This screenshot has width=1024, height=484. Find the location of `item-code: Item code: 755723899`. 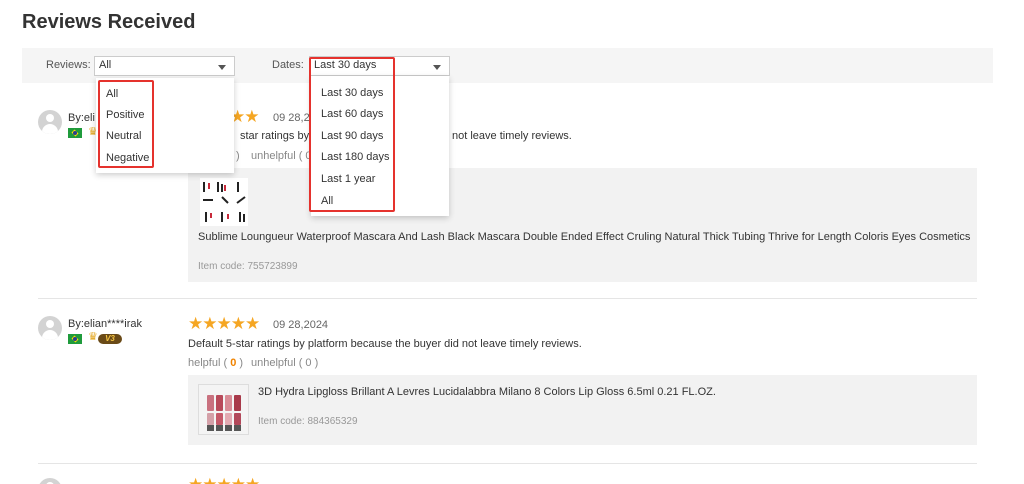

item-code: Item code: 755723899 is located at coordinates (248, 266).